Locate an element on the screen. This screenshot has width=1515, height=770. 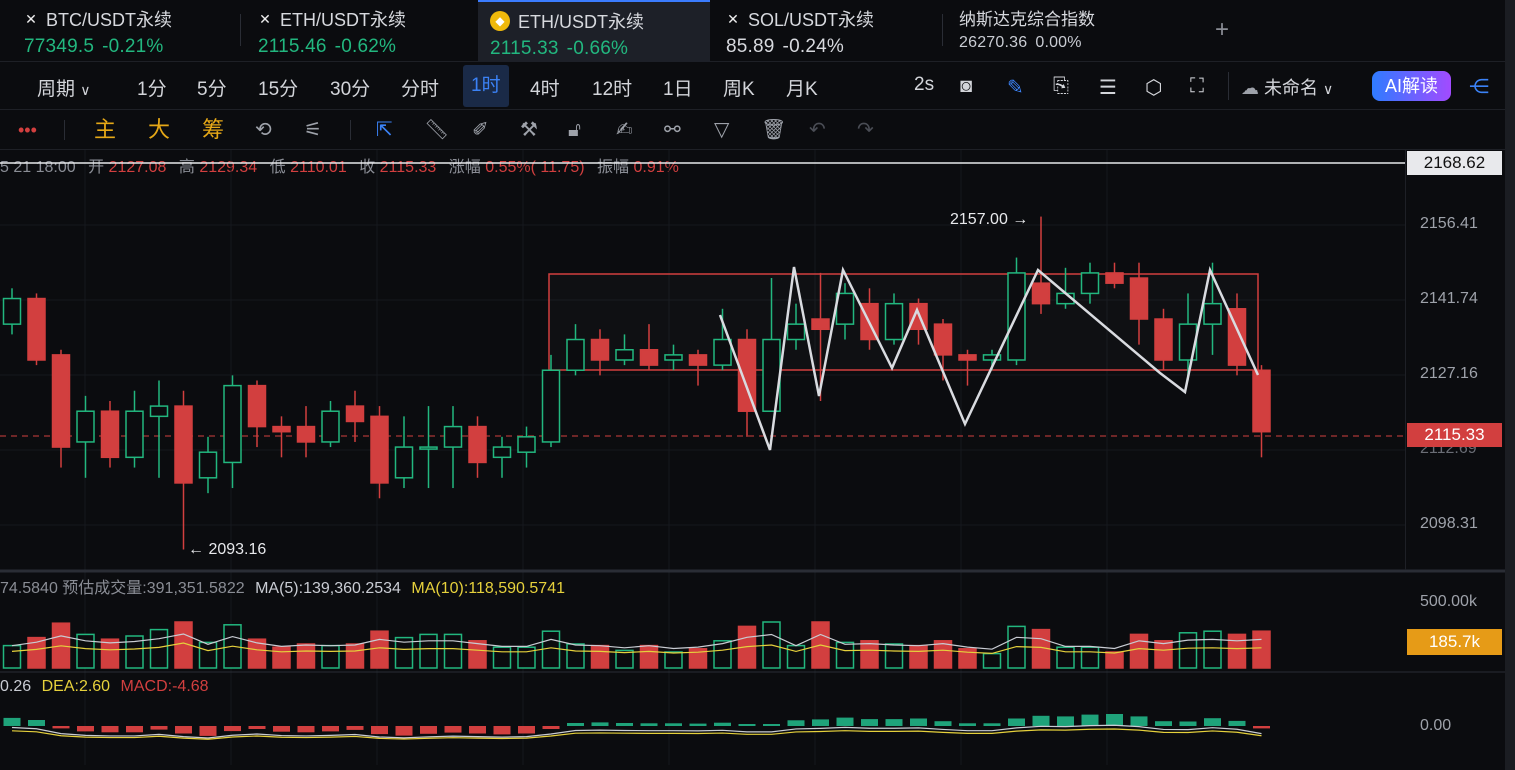
macd-dif-line is located at coordinates (636, 731).